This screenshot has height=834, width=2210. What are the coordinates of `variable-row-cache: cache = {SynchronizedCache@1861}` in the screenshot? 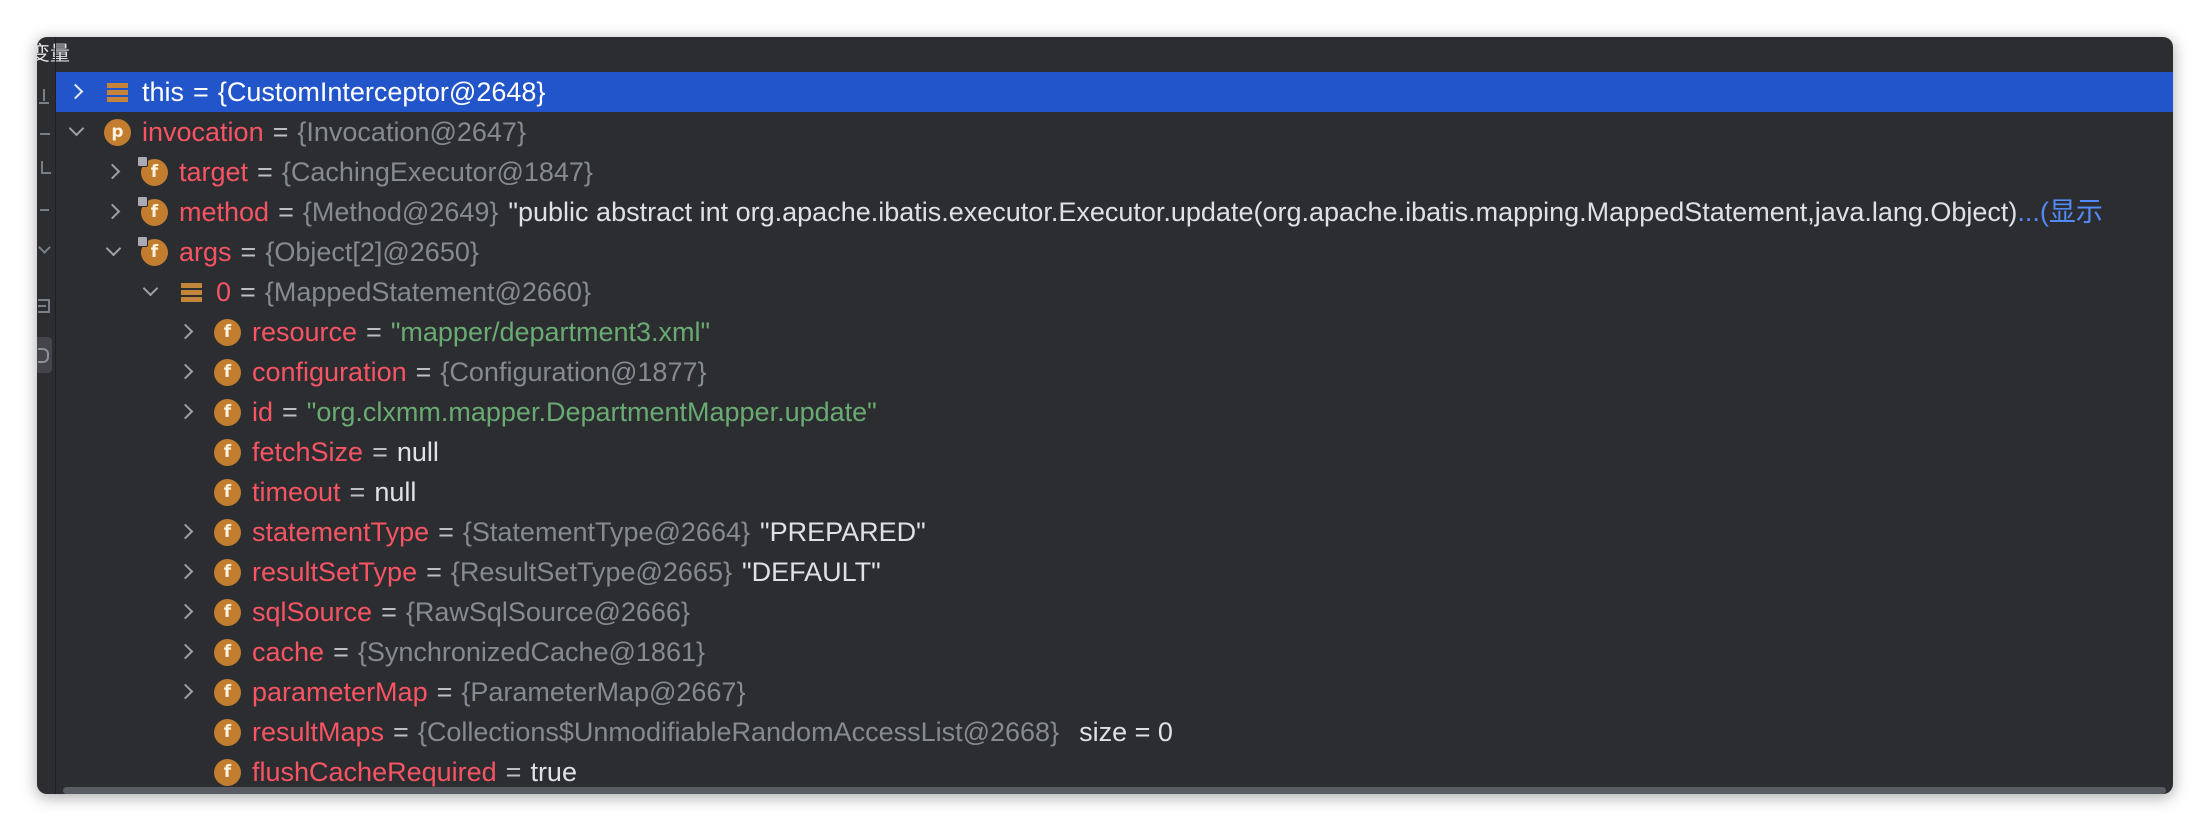 It's located at (1114, 652).